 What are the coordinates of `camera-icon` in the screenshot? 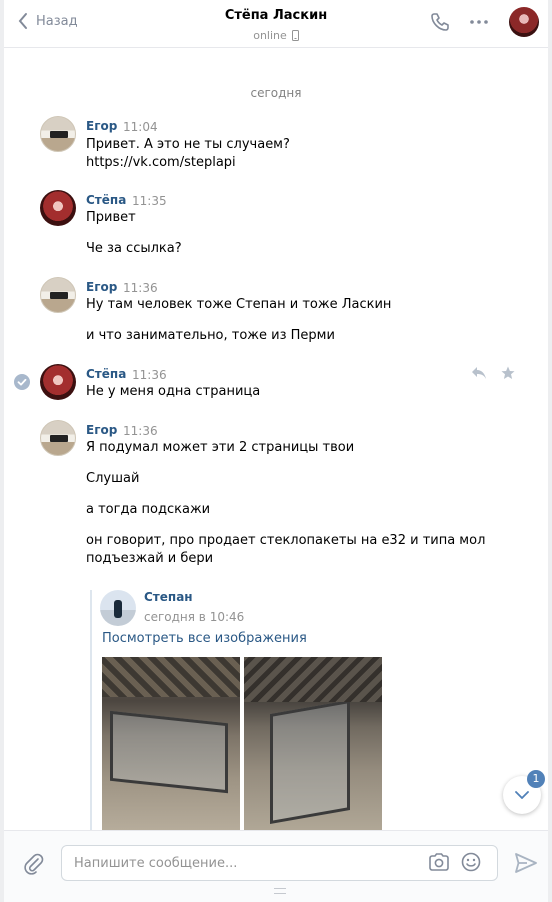 It's located at (439, 862).